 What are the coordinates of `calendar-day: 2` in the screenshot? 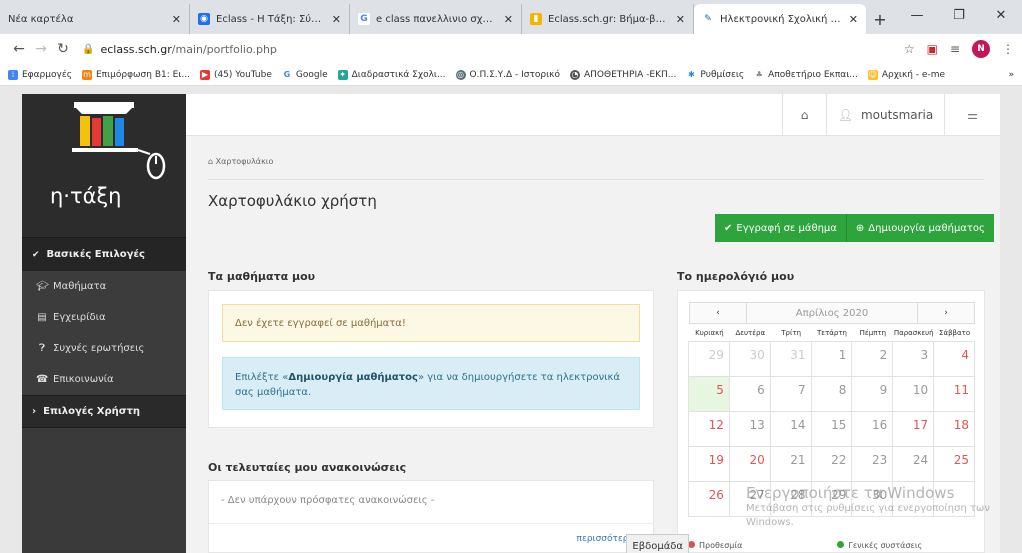 It's located at (872, 359).